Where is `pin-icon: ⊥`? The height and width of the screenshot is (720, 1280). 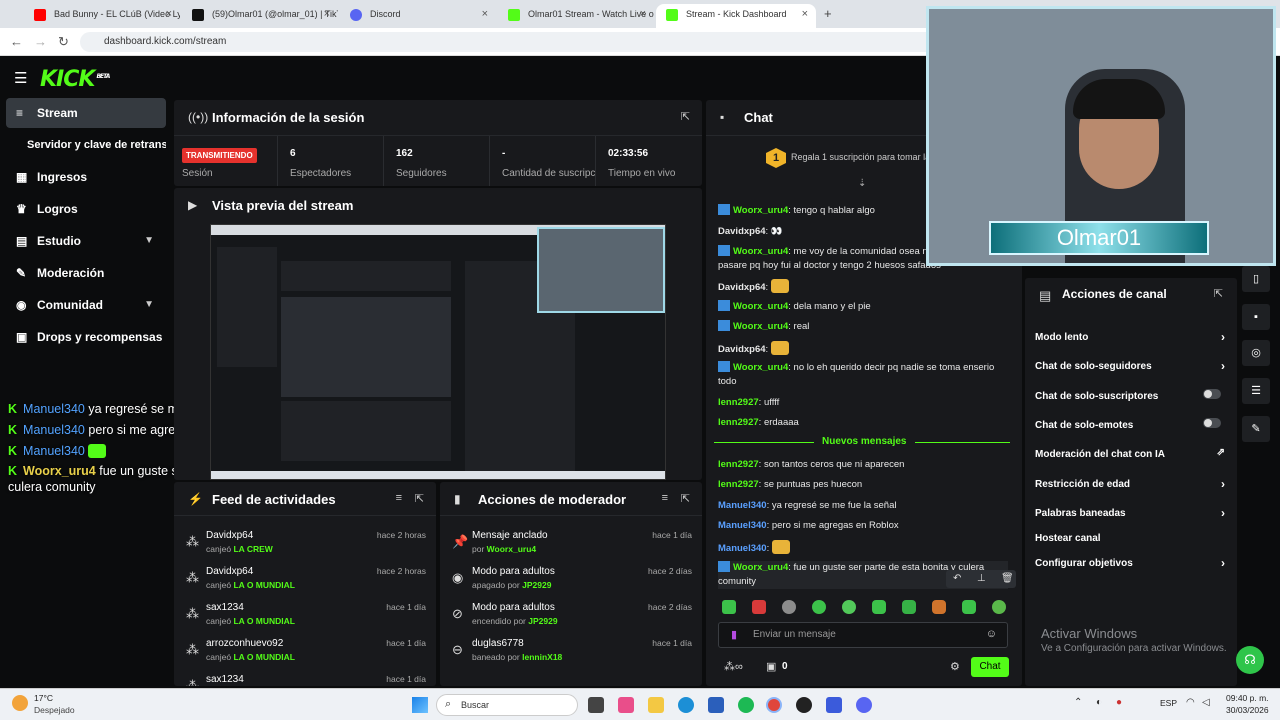 pin-icon: ⊥ is located at coordinates (981, 578).